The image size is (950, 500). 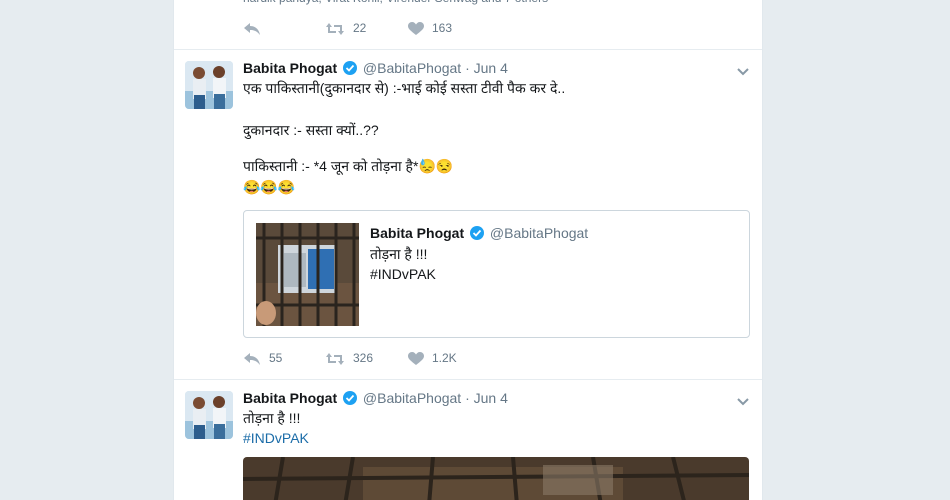 I want to click on retweet-count: 326, so click(x=363, y=358).